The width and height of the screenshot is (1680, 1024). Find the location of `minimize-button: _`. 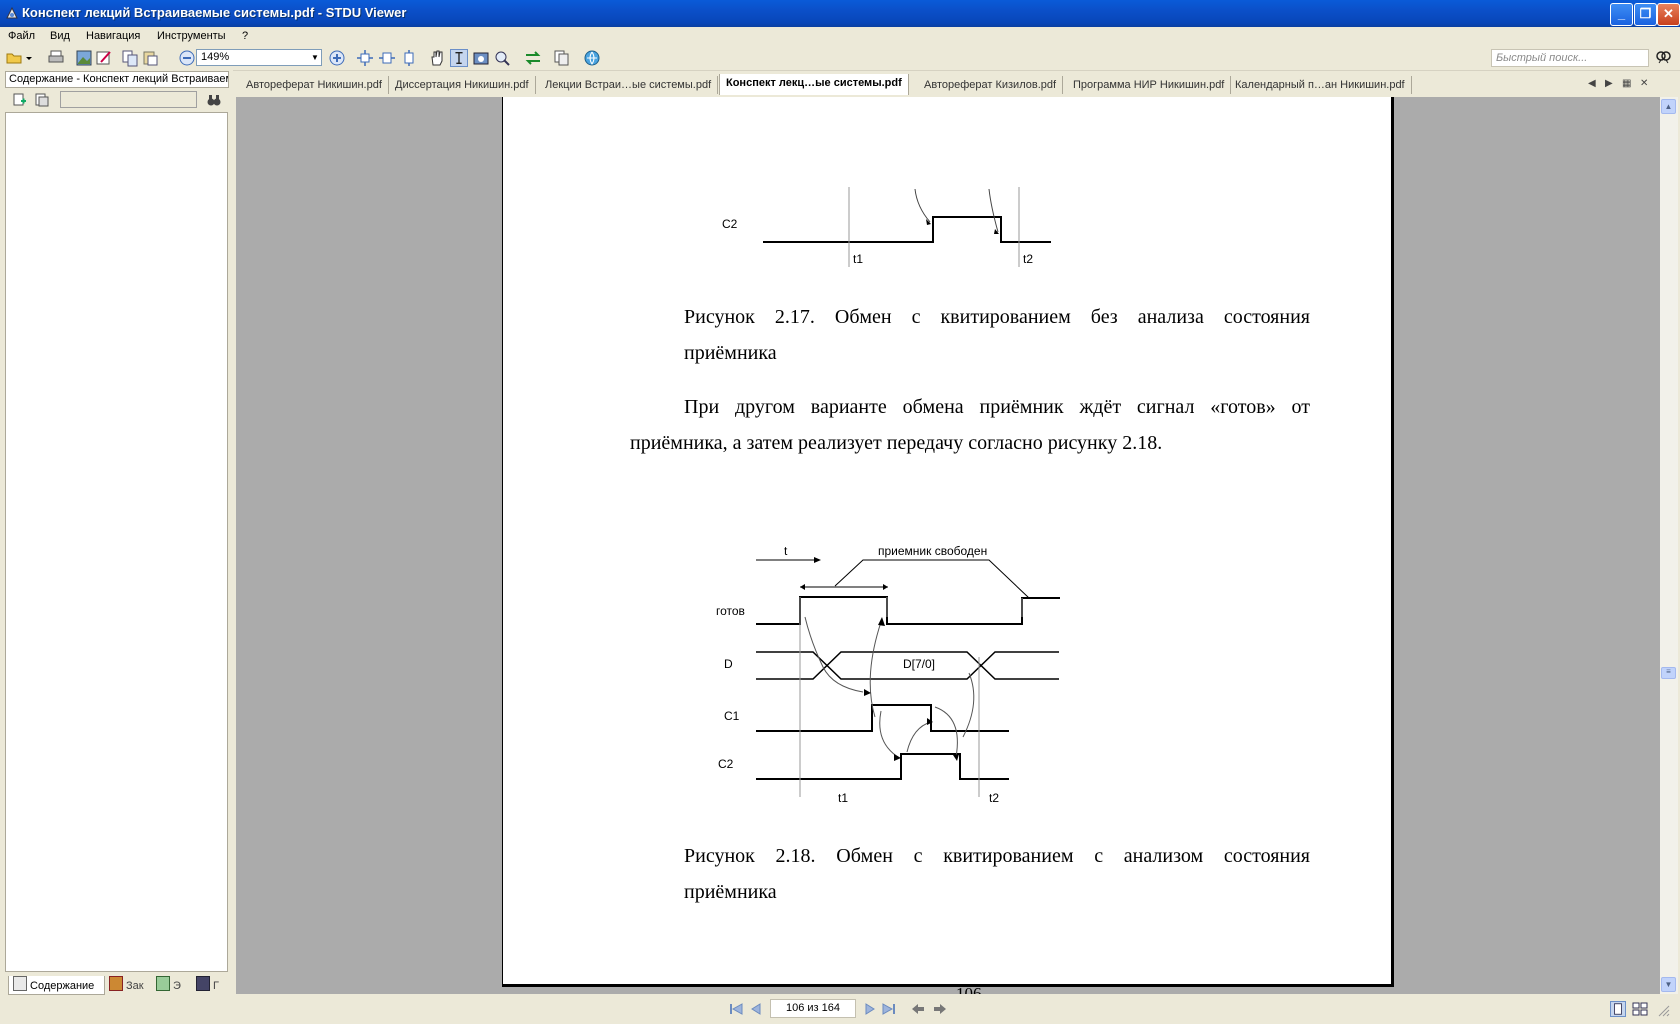

minimize-button: _ is located at coordinates (1621, 14).